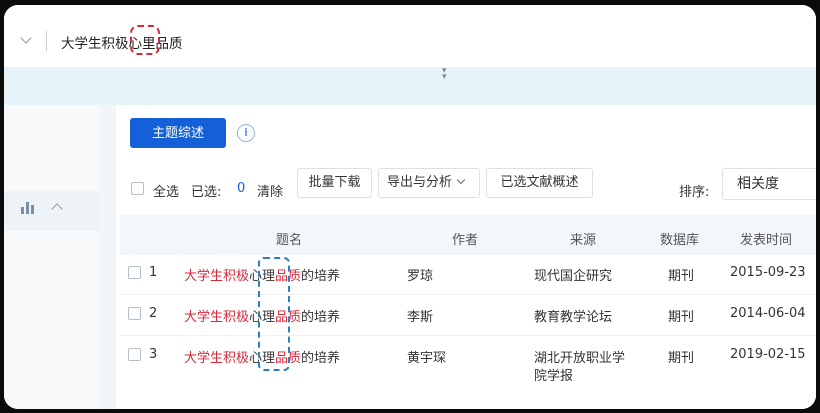 The width and height of the screenshot is (820, 413). I want to click on export-analysis-dropdown: 导出与分析, so click(429, 183).